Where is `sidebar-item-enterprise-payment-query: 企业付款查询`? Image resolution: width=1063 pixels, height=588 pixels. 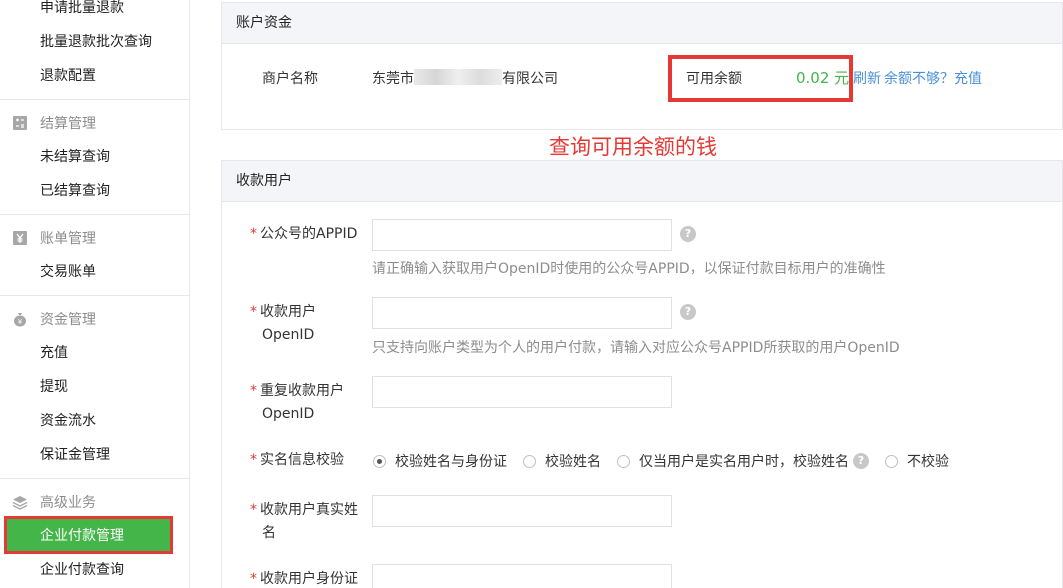
sidebar-item-enterprise-payment-query: 企业付款查询 is located at coordinates (82, 570).